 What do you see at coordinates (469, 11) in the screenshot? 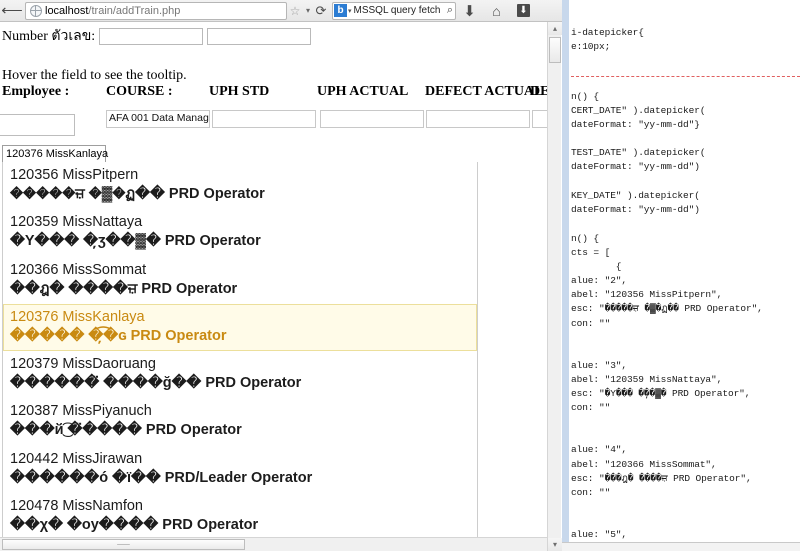
I see `download-icon: ⬇` at bounding box center [469, 11].